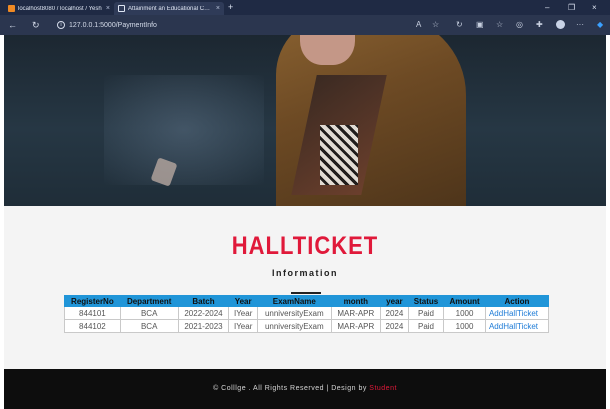 The image size is (610, 409). I want to click on title-divider, so click(306, 293).